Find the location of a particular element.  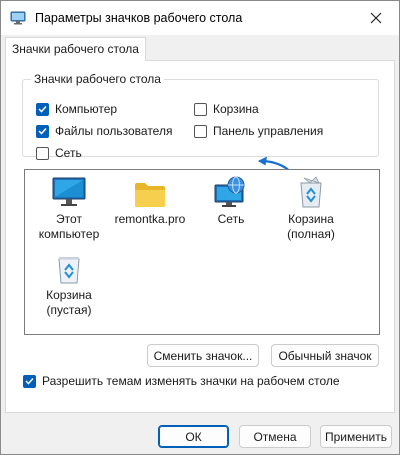

close-icon is located at coordinates (376, 18).